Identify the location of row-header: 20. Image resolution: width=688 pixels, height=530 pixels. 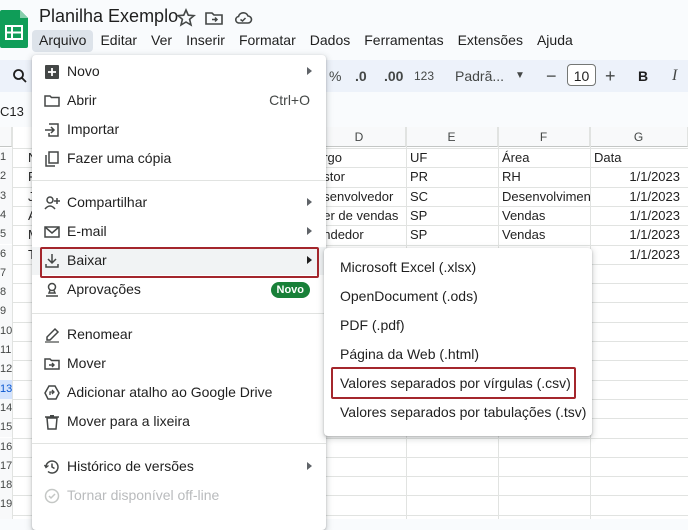
(6, 516).